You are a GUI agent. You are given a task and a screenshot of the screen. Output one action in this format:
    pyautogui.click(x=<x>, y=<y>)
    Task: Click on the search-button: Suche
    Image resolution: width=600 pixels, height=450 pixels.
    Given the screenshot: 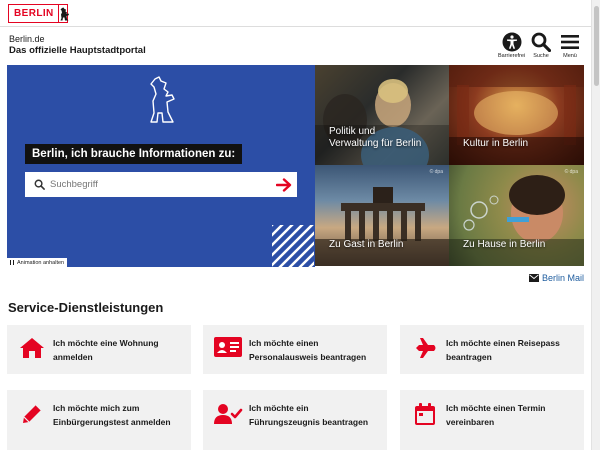 What is the action you would take?
    pyautogui.click(x=541, y=45)
    